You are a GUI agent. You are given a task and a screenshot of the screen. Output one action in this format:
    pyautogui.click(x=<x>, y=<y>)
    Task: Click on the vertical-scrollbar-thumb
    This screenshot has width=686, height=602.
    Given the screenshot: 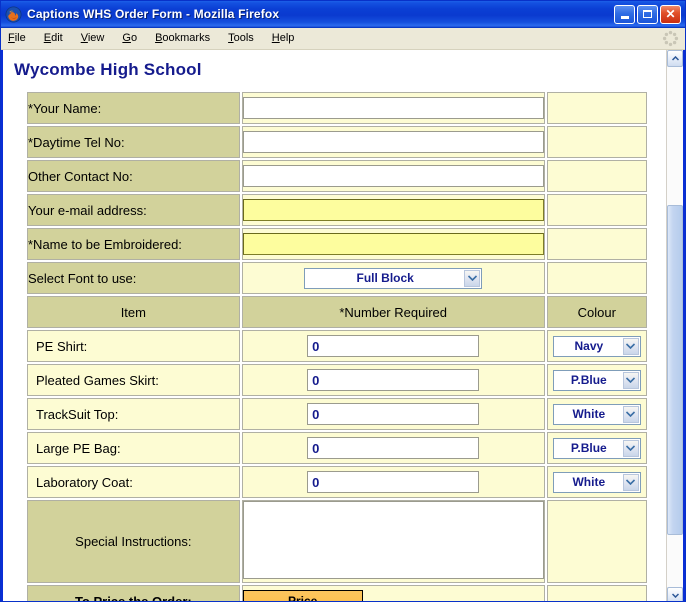 What is the action you would take?
    pyautogui.click(x=675, y=370)
    